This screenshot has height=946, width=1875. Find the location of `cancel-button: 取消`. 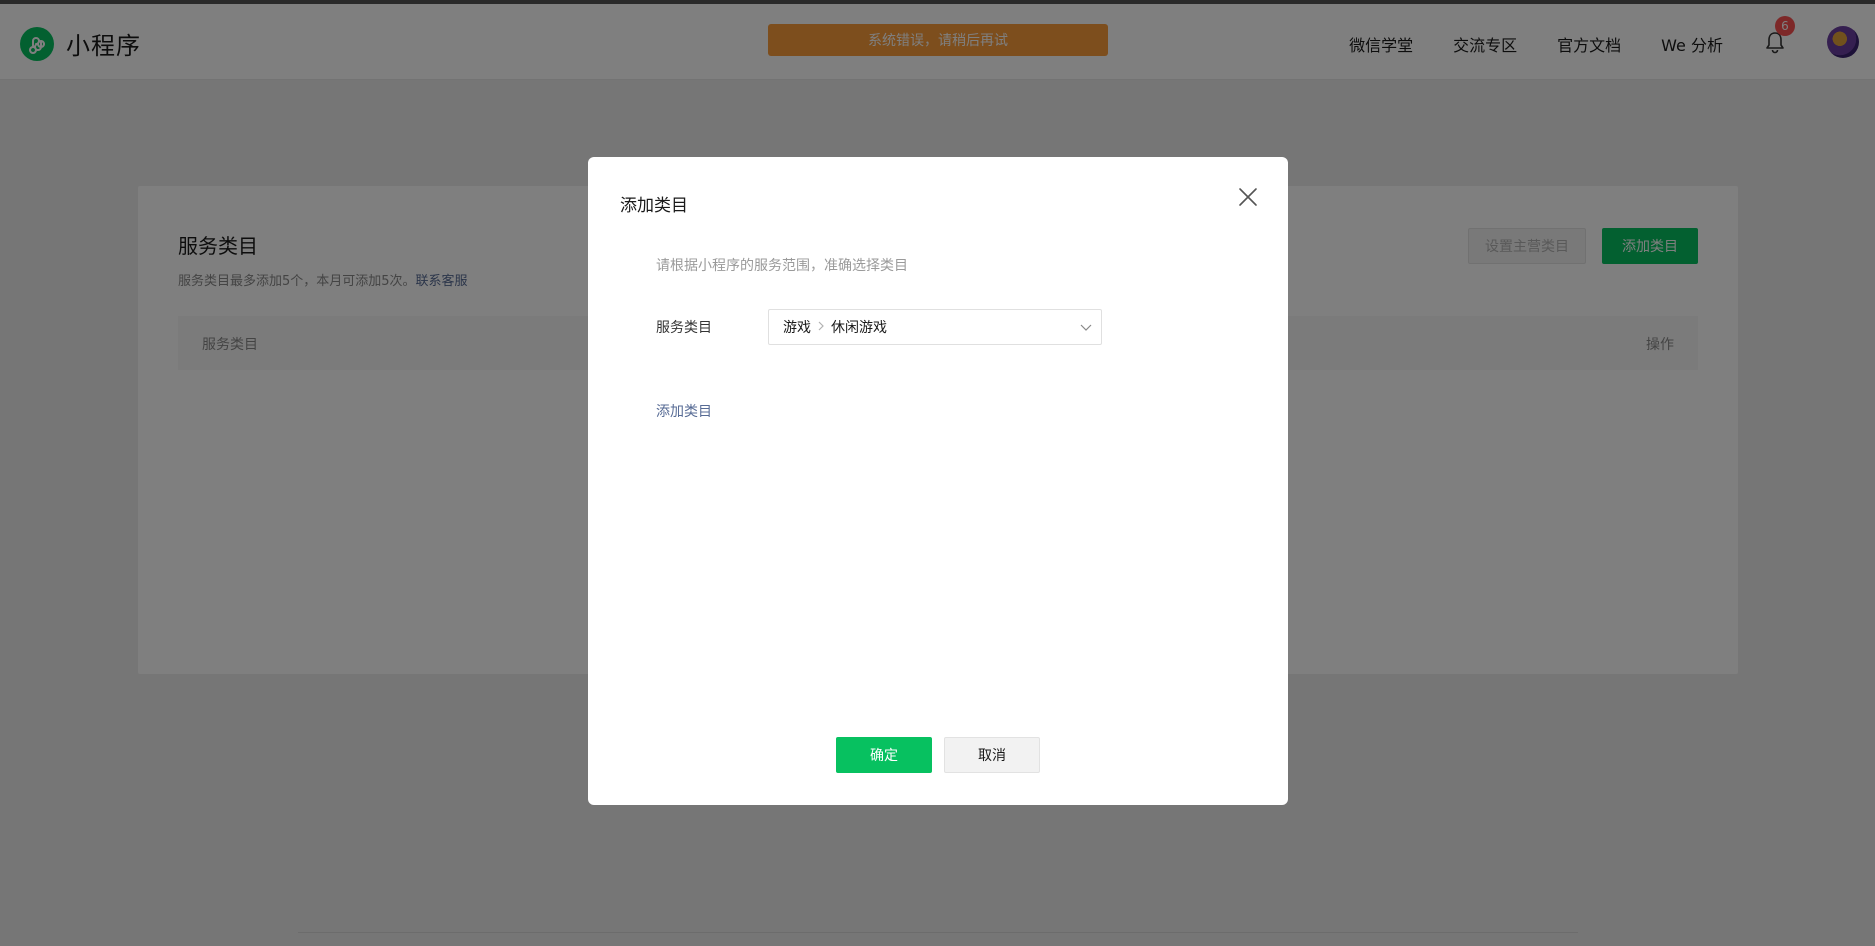

cancel-button: 取消 is located at coordinates (992, 755).